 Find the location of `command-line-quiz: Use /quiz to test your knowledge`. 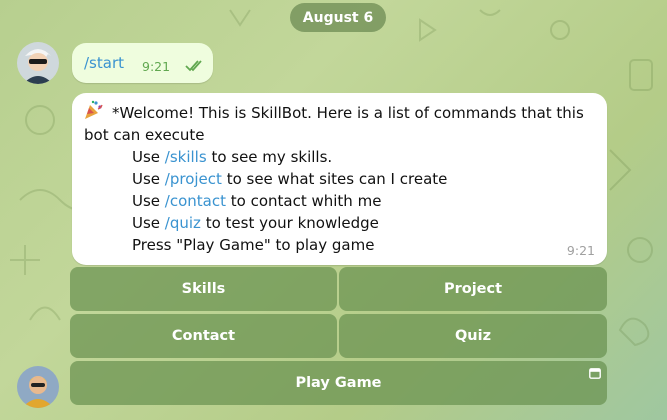

command-line-quiz: Use /quiz to test your knowledge is located at coordinates (255, 223).